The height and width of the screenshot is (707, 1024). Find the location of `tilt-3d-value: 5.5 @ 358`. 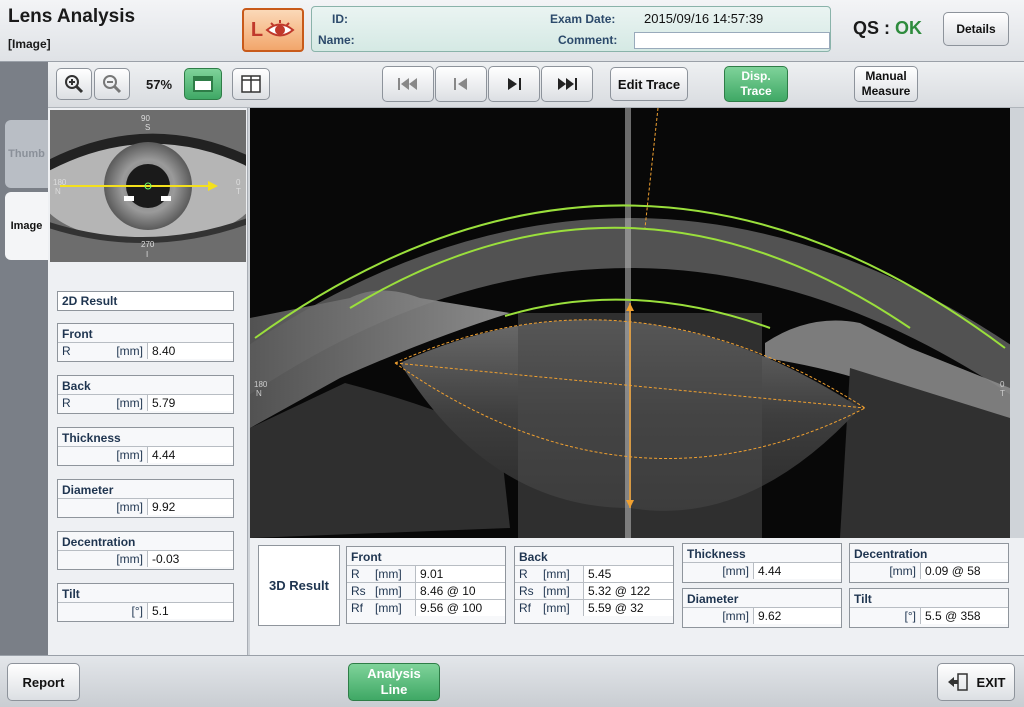

tilt-3d-value: 5.5 @ 358 is located at coordinates (964, 616).